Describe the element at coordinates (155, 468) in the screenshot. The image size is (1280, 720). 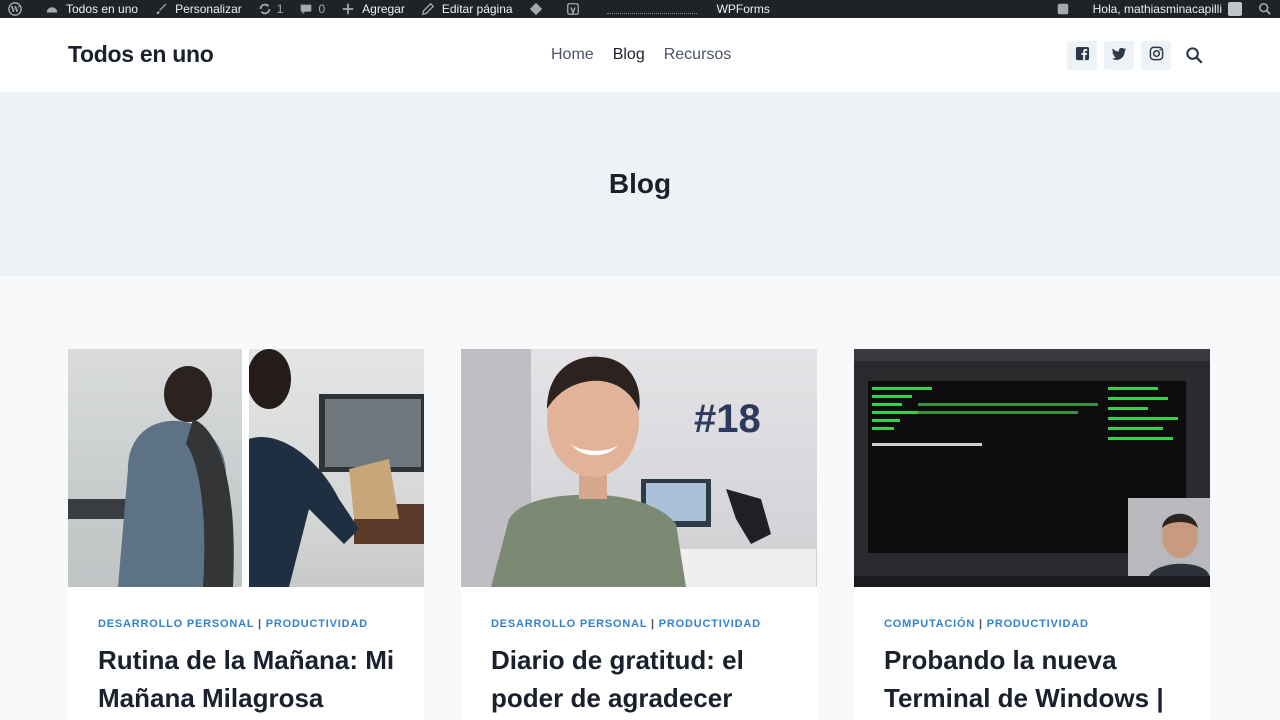
I see `thumbnail-photo-left` at that location.